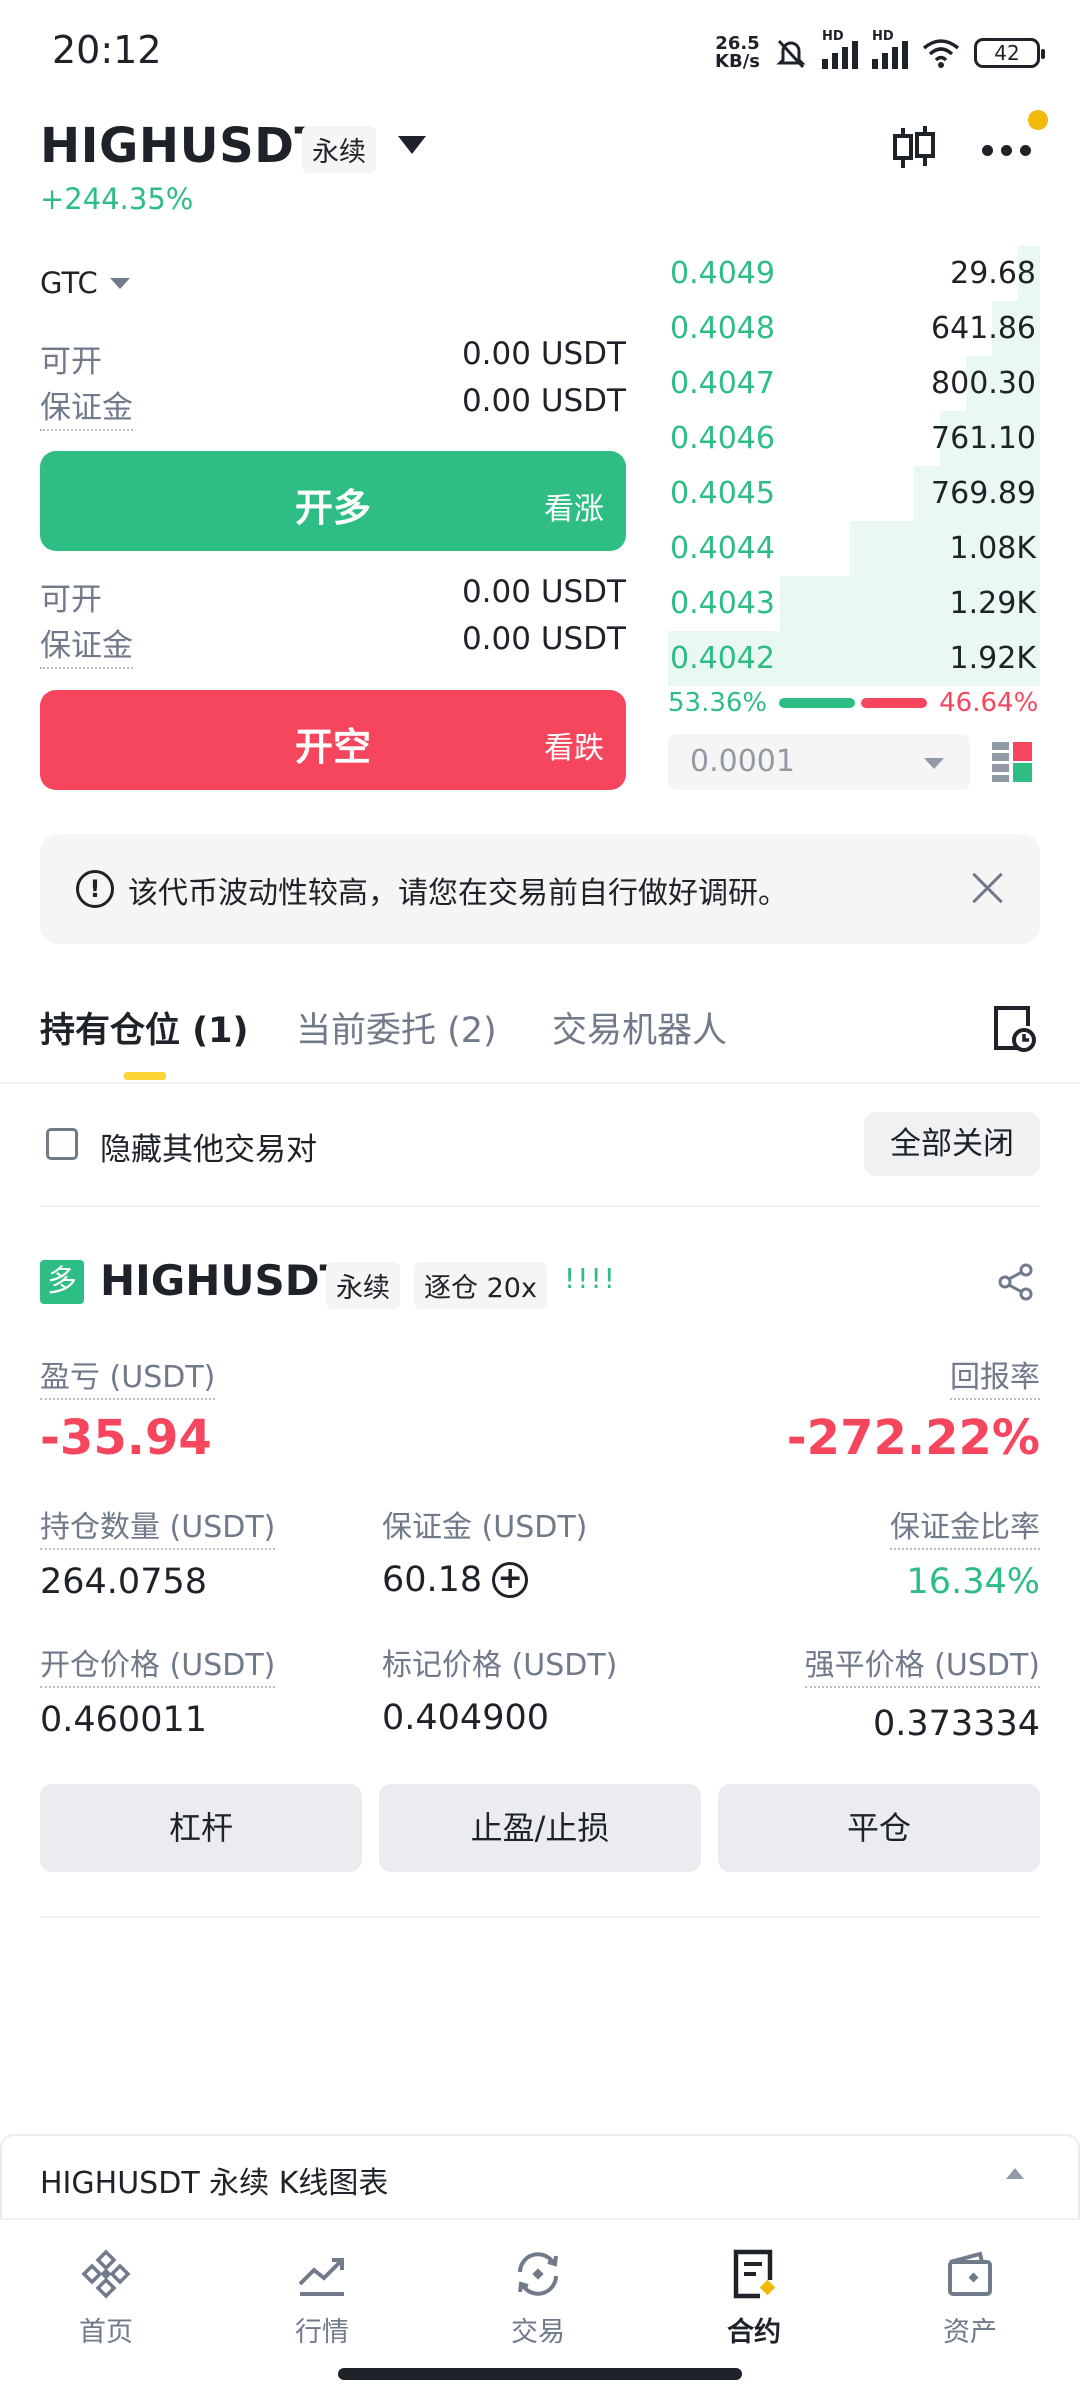 The height and width of the screenshot is (2400, 1080). What do you see at coordinates (880, 53) in the screenshot?
I see `status-icons: 26.5 KB/s HD HD 42` at bounding box center [880, 53].